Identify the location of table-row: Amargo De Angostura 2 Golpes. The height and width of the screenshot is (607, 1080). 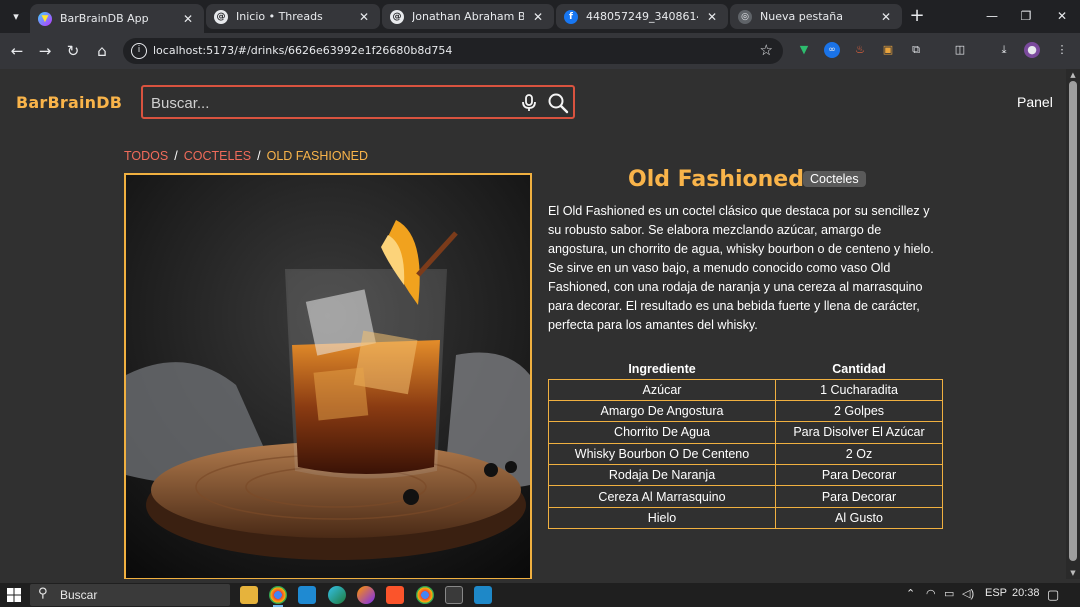
(745, 411).